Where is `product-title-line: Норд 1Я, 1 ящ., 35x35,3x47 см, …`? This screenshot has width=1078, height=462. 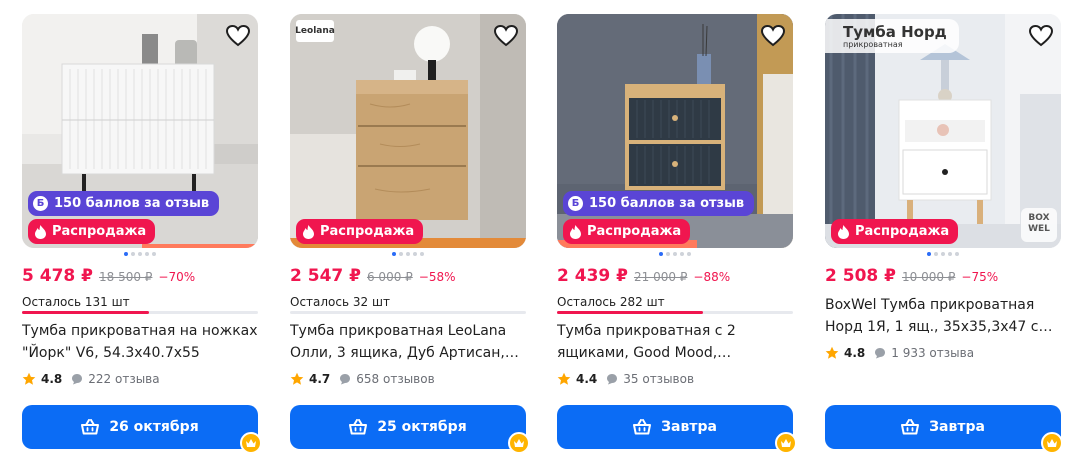 product-title-line: Норд 1Я, 1 ящ., 35x35,3x47 см, … is located at coordinates (943, 327).